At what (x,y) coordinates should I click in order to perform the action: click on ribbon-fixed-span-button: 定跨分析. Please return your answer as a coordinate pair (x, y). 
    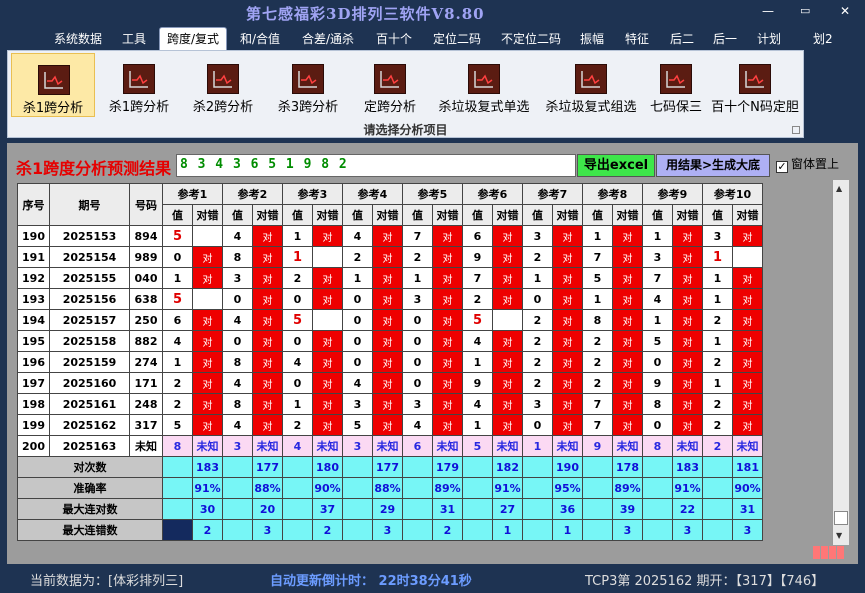
    Looking at the image, I should click on (390, 85).